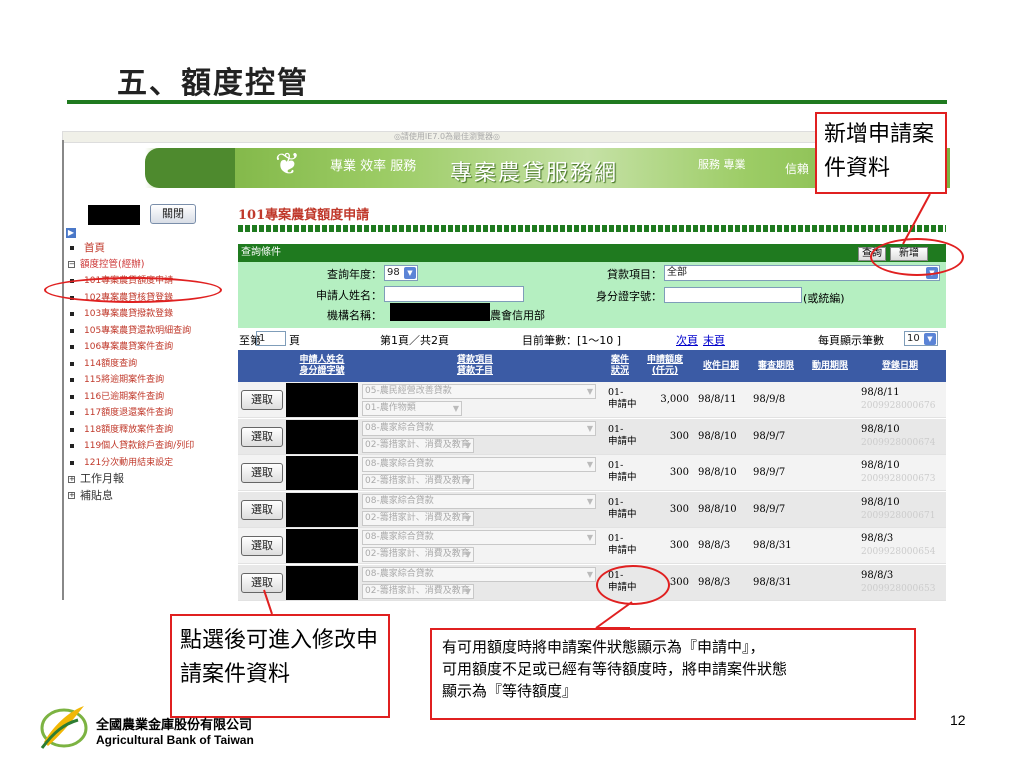 This screenshot has width=1024, height=768. I want to click on sidebar-item: 103專案農貸撥款登錄, so click(150, 314).